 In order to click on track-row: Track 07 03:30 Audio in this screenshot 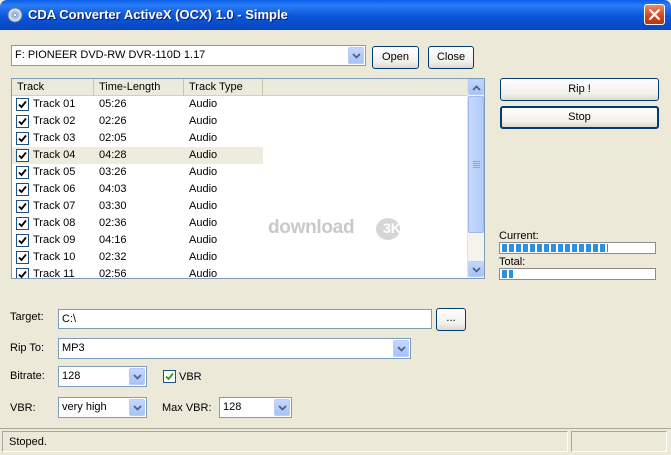, I will do `click(240, 206)`.